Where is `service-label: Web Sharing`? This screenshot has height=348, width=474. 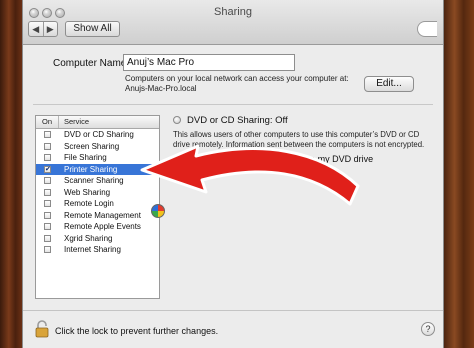
service-label: Web Sharing is located at coordinates (87, 192).